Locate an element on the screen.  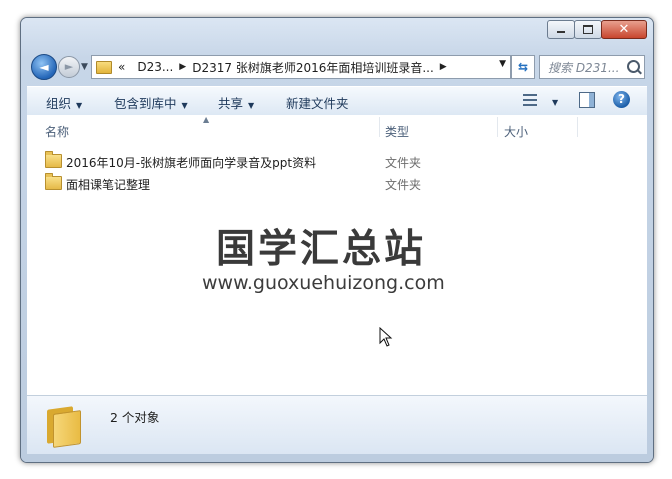
recent-pages-dropdown: ▼ is located at coordinates (84, 67).